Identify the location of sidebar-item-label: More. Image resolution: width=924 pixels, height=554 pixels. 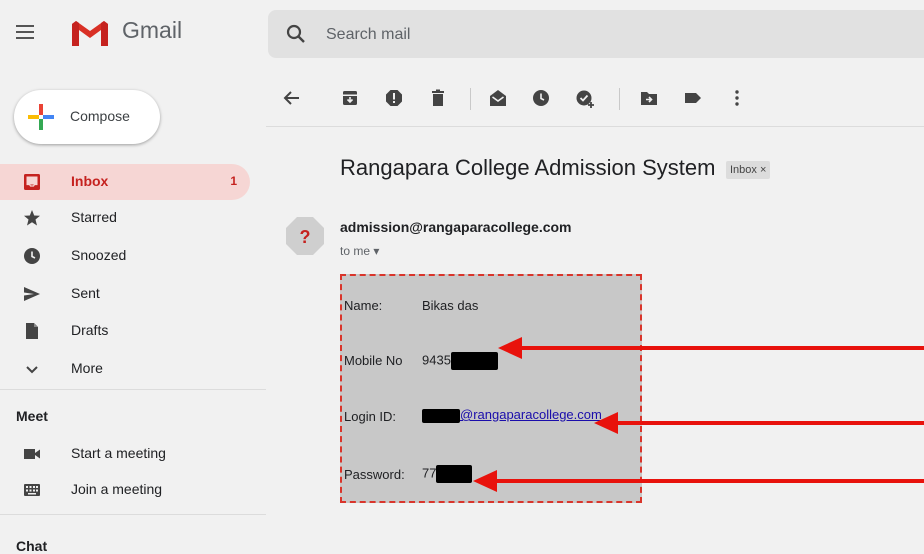
(87, 368).